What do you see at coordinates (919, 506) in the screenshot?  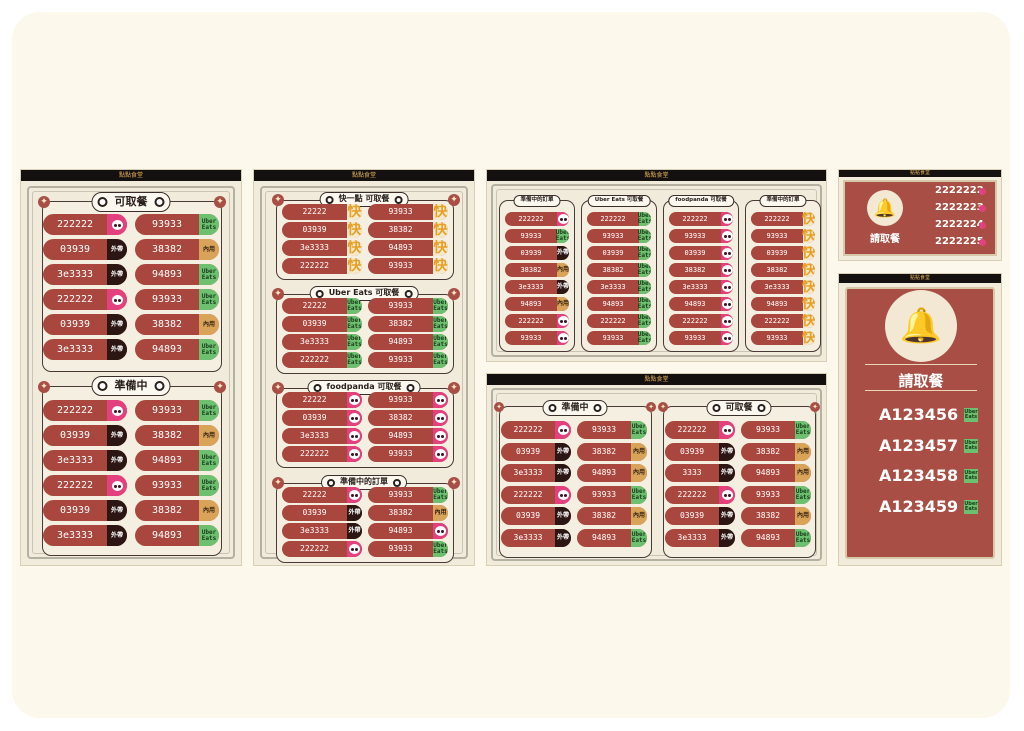 I see `pickup-code: A123459` at bounding box center [919, 506].